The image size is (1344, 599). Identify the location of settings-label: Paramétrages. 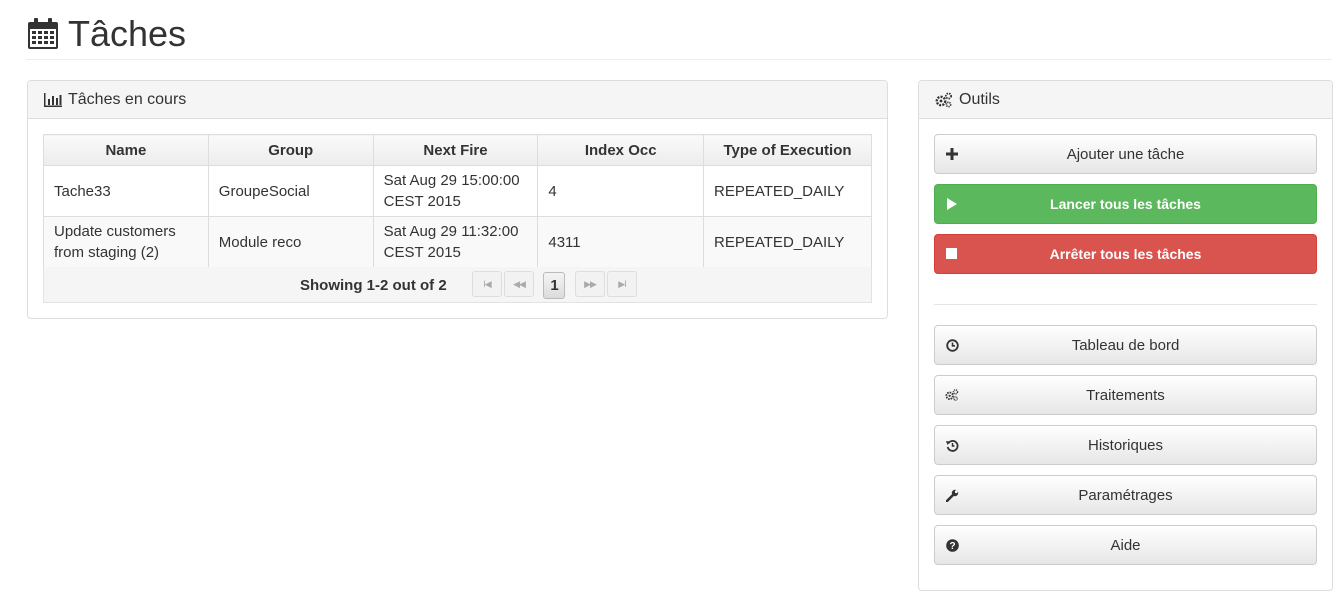
(1125, 495).